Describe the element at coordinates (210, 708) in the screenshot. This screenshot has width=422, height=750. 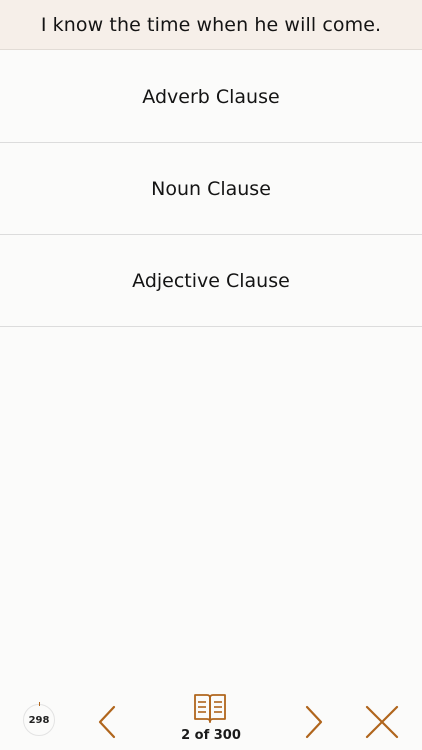
I see `book-icon` at that location.